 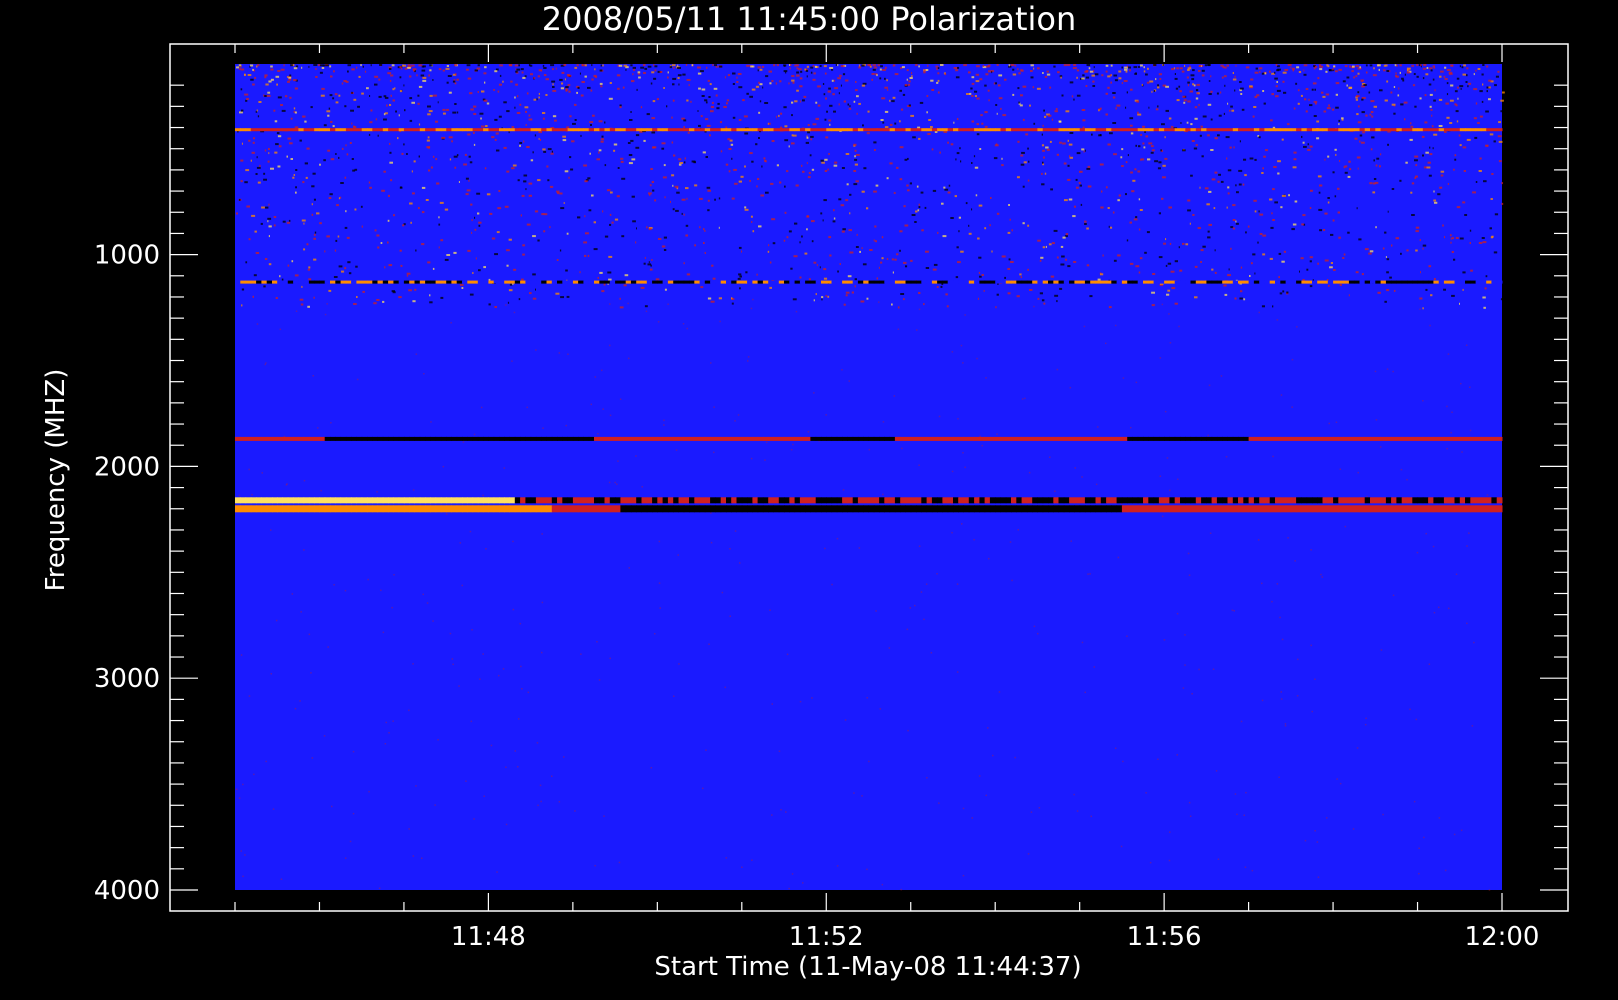 I want to click on chart-title: 2008/05/11 11:45:00 Polarization, so click(x=809, y=19).